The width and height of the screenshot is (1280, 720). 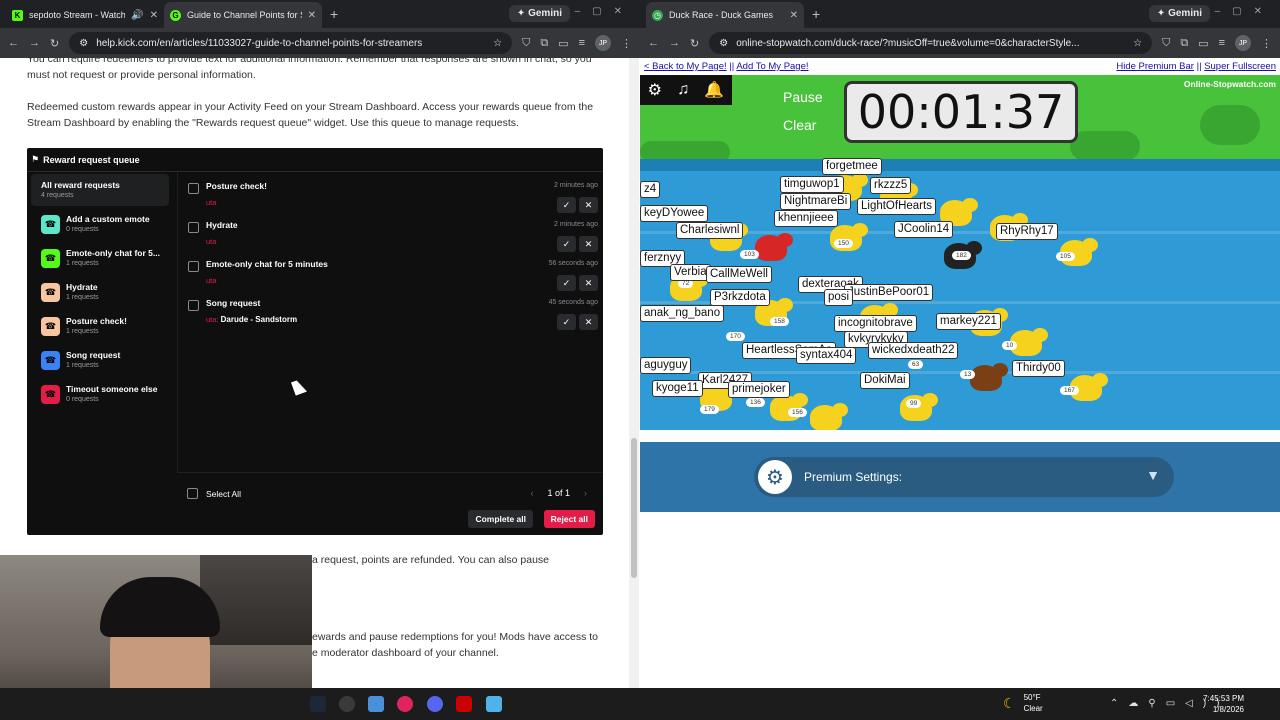 I want to click on app-icon, so click(x=464, y=704).